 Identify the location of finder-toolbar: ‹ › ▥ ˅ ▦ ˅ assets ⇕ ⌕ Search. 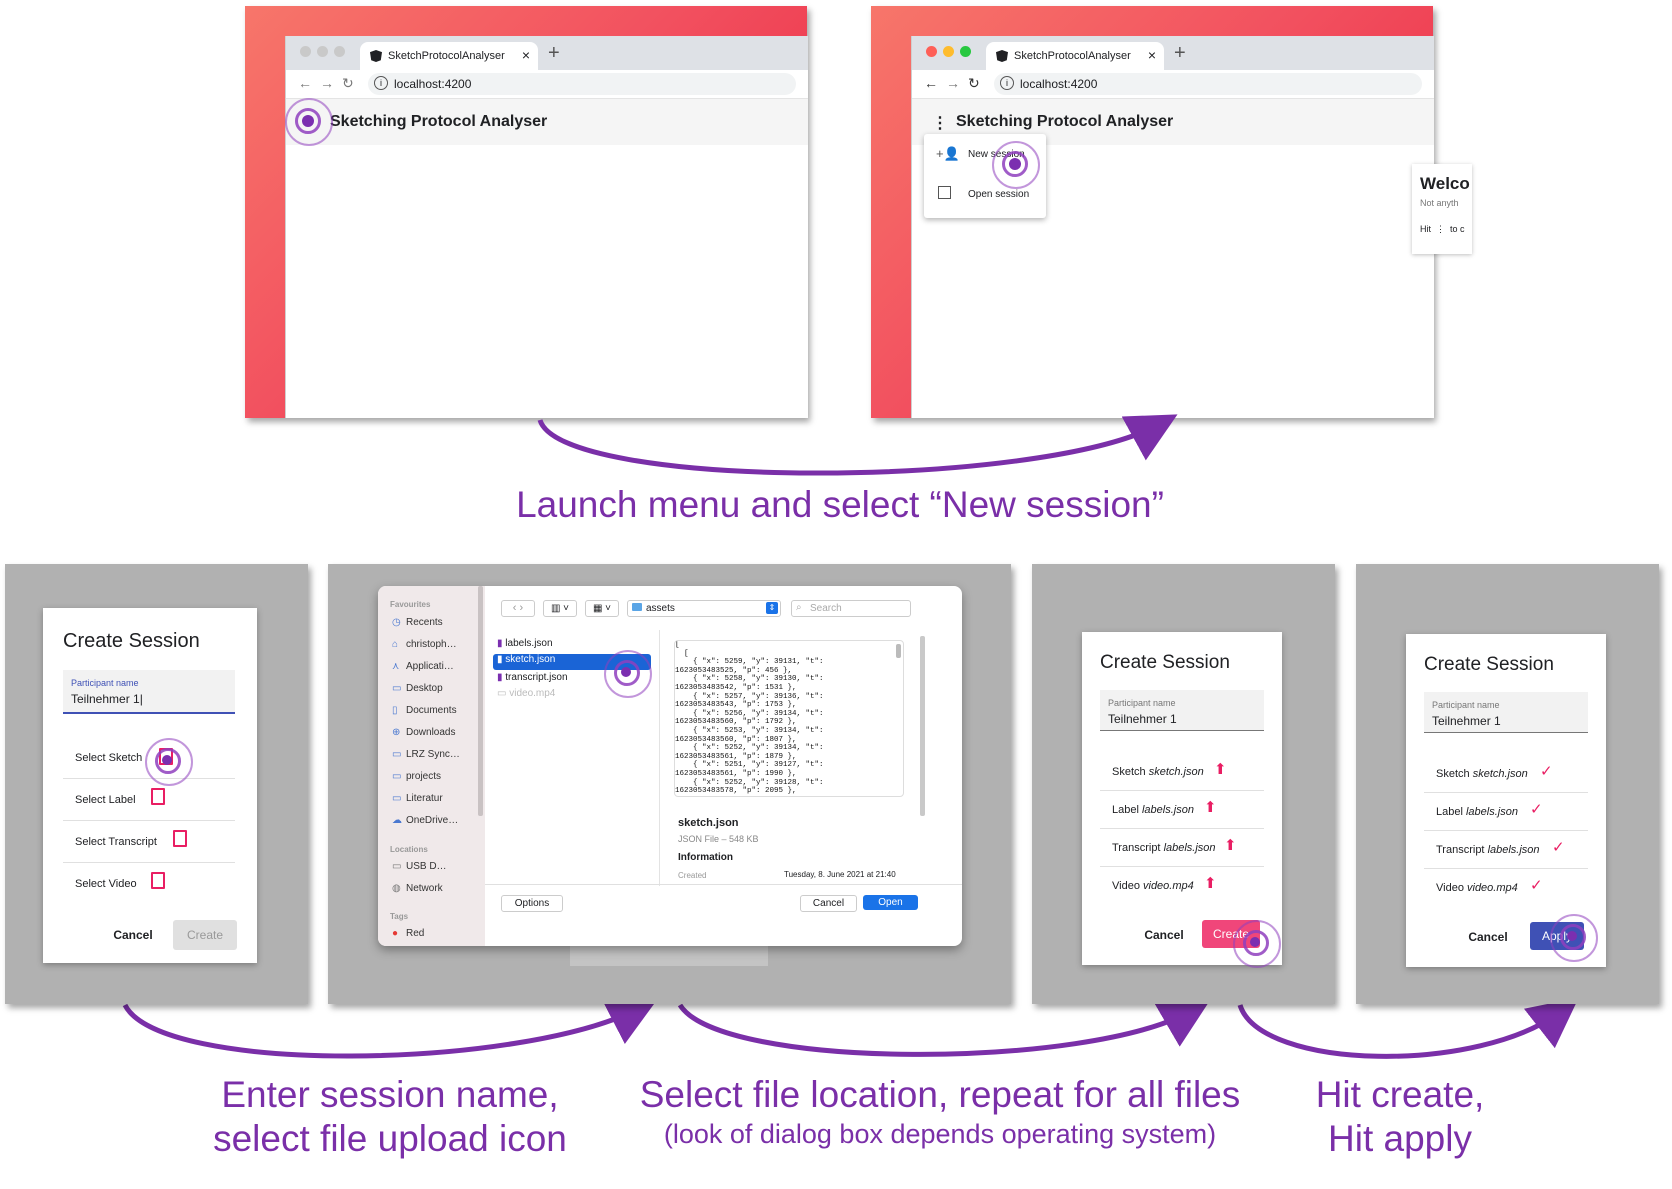
(723, 608).